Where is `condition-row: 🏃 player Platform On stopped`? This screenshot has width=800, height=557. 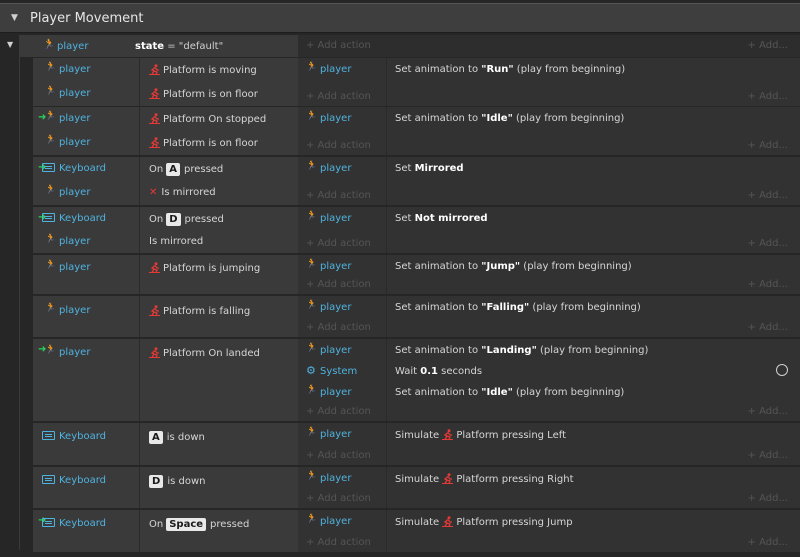
condition-row: 🏃 player Platform On stopped is located at coordinates (165, 118).